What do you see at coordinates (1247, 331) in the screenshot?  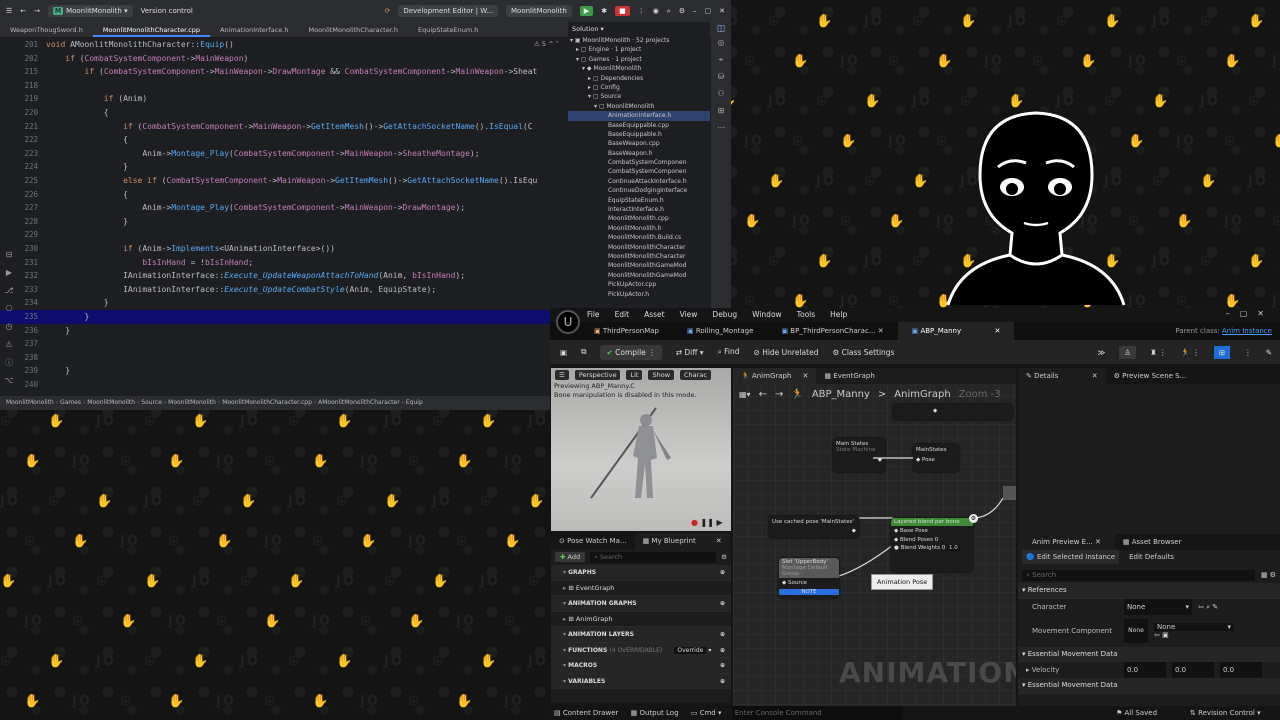 I see `parent-class-link: Anim Instance` at bounding box center [1247, 331].